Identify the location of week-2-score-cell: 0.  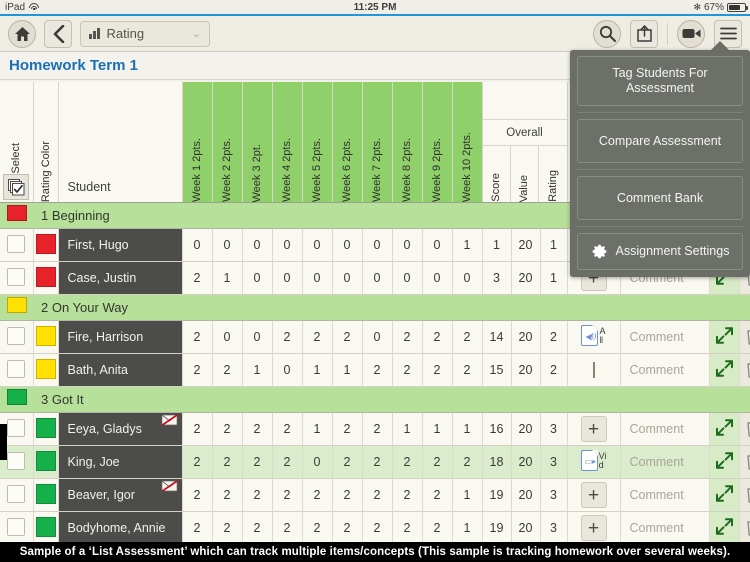
(227, 245).